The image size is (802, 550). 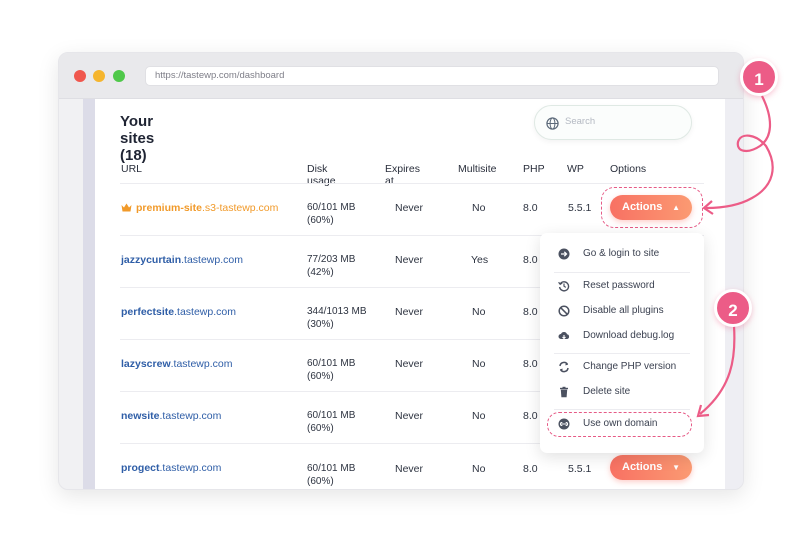 I want to click on menu-item-change-php: Change PHP version, so click(x=622, y=368).